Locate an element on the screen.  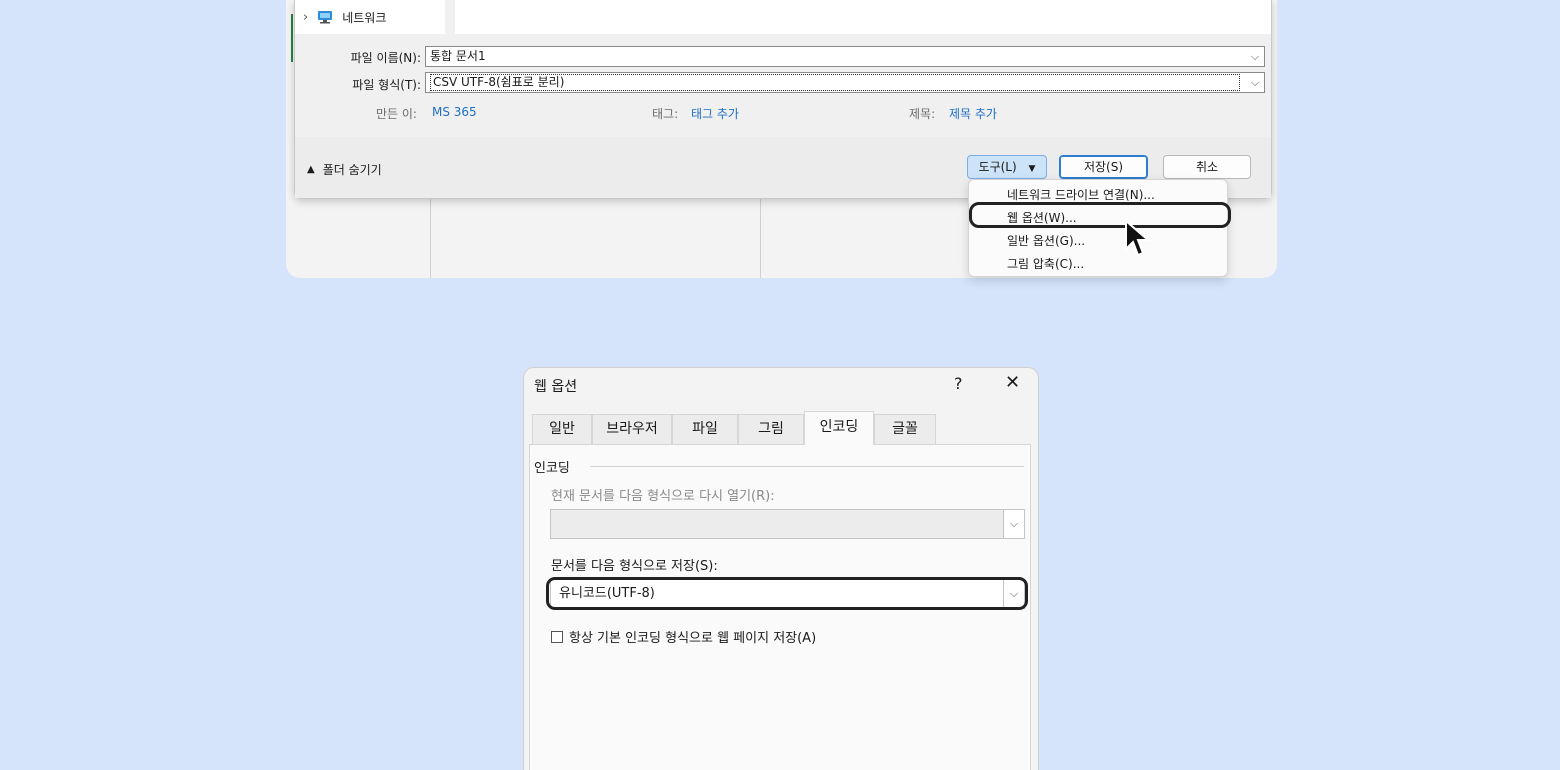
navigation-pane: › 네트워크 is located at coordinates (370, 17).